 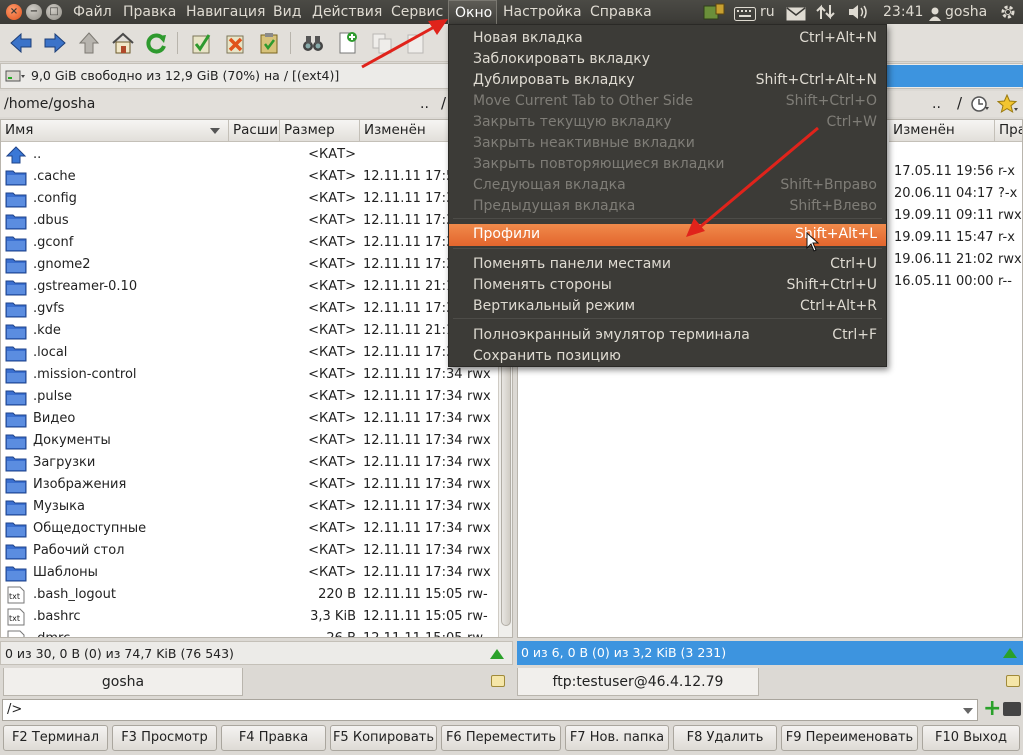 What do you see at coordinates (164, 738) in the screenshot?
I see `f3-view-button: F3 Просмотр` at bounding box center [164, 738].